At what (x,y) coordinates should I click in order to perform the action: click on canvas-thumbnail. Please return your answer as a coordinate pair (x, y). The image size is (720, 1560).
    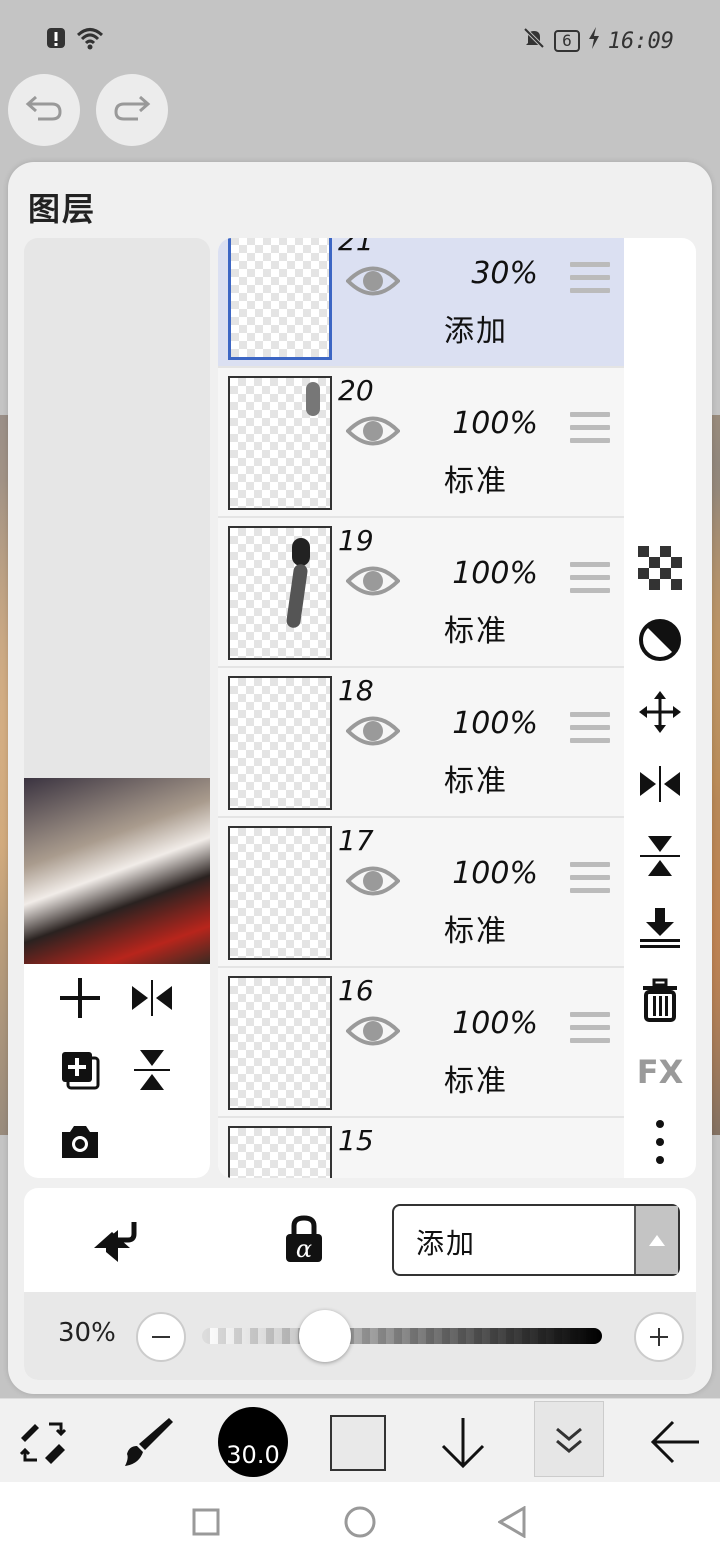
    Looking at the image, I should click on (117, 871).